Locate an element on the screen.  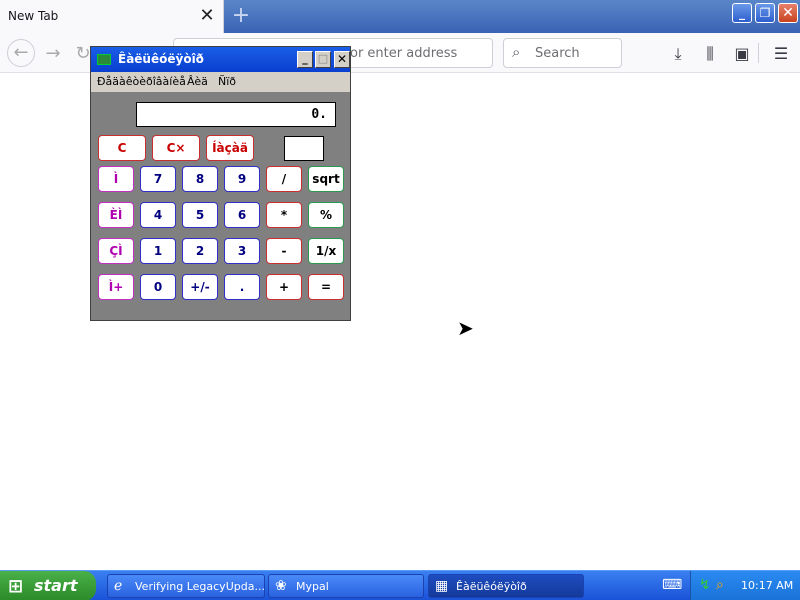
download-icon: ⤓ is located at coordinates (678, 54).